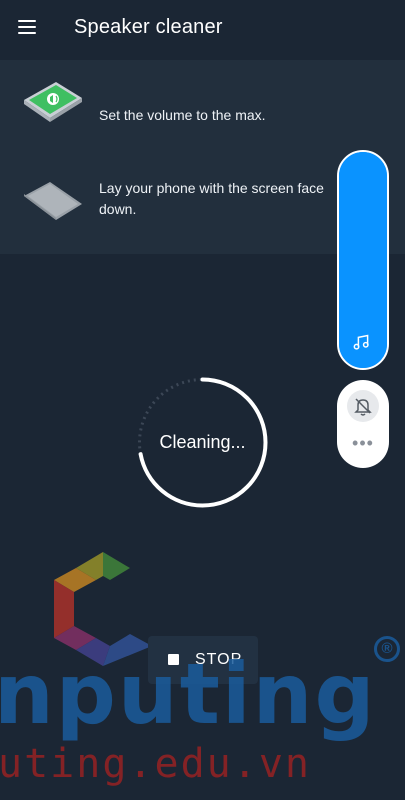 The height and width of the screenshot is (800, 405). What do you see at coordinates (155, 764) in the screenshot?
I see `watermark-url: uting.edu.vn` at bounding box center [155, 764].